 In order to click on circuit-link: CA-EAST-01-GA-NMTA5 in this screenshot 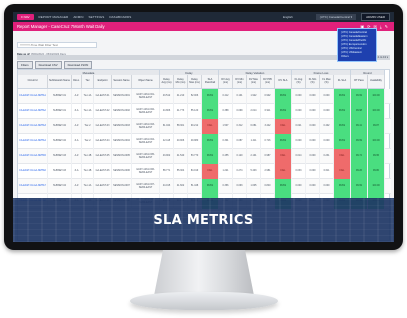, I will do `click(33, 156)`.